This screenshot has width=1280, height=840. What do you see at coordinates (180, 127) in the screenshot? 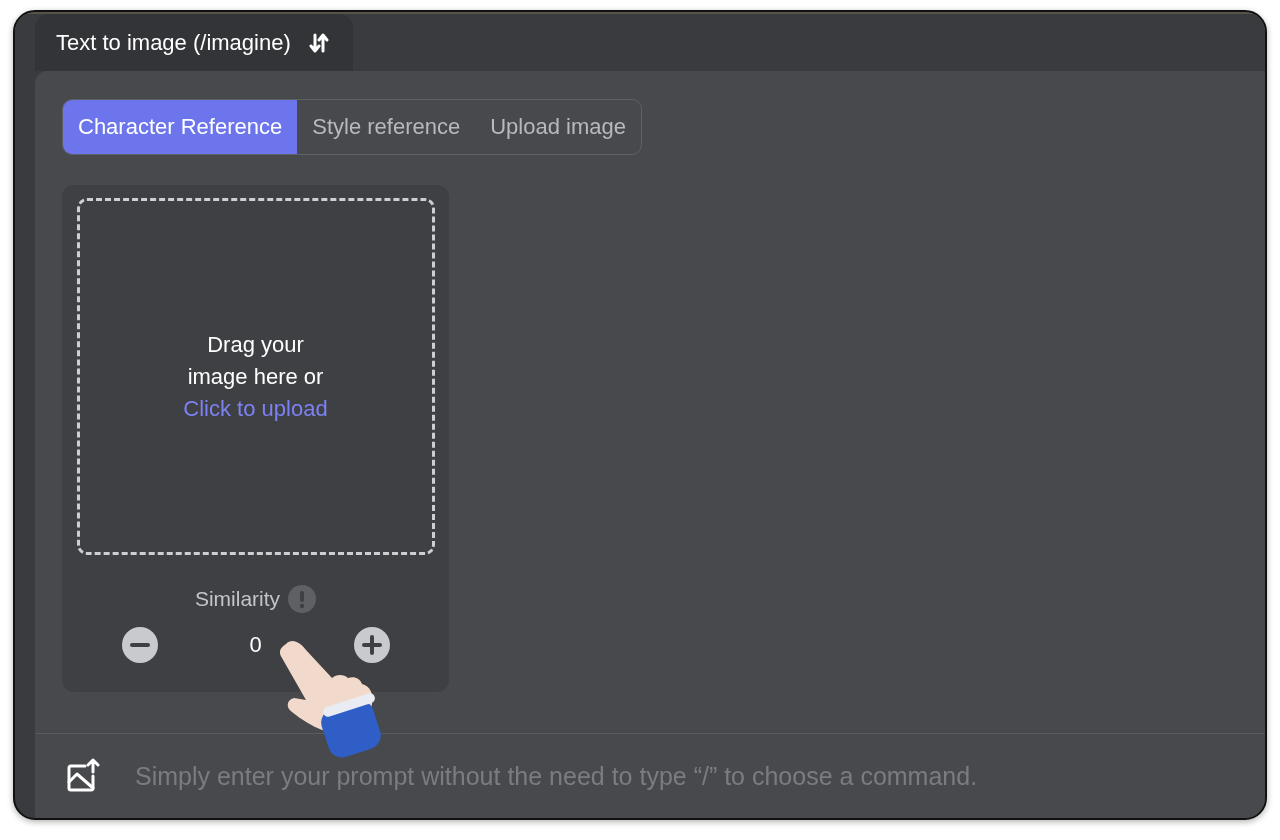
I see `reference-tab: Character Reference` at bounding box center [180, 127].